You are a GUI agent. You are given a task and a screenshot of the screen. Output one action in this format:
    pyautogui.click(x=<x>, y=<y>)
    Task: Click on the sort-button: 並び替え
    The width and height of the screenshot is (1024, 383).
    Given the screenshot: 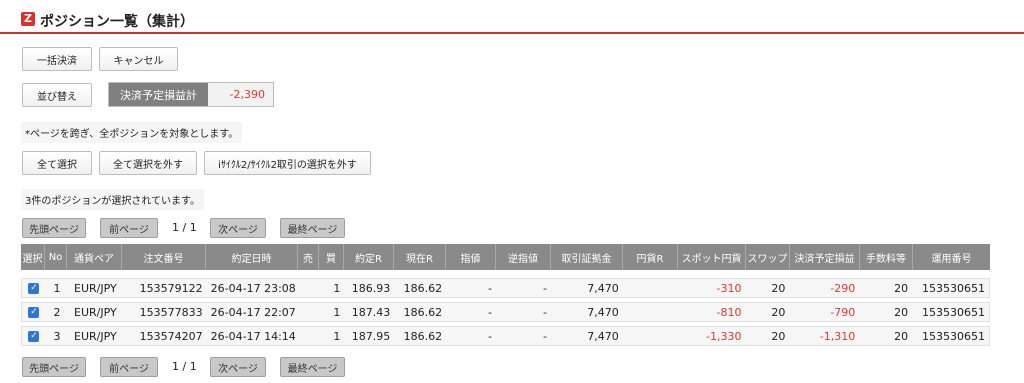 What is the action you would take?
    pyautogui.click(x=57, y=95)
    